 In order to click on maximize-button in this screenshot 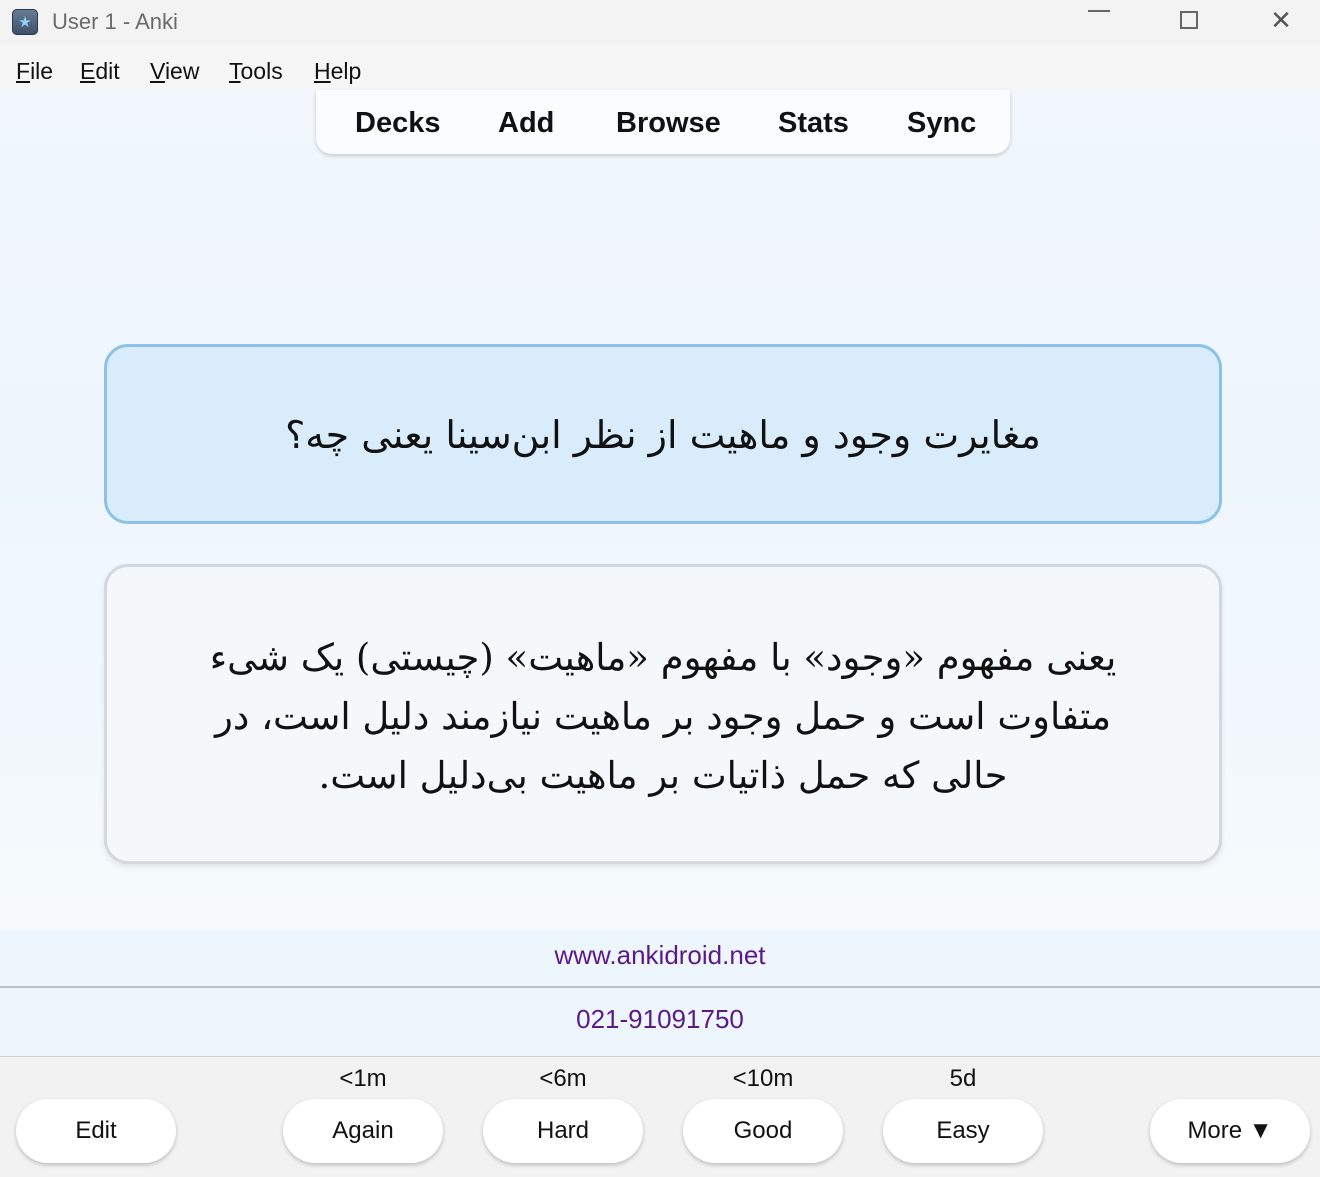, I will do `click(1189, 22)`.